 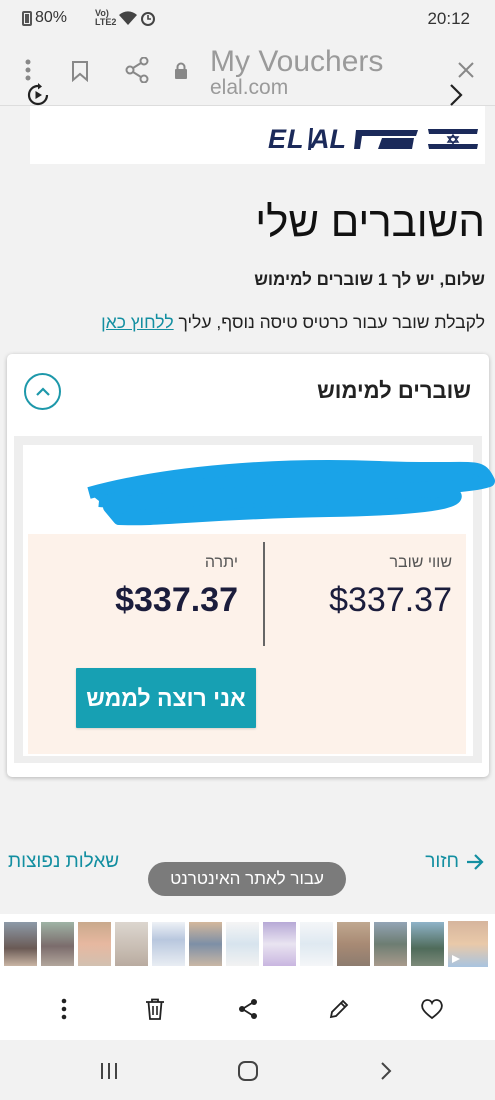 I want to click on system-nav-bar, so click(x=247, y=1070).